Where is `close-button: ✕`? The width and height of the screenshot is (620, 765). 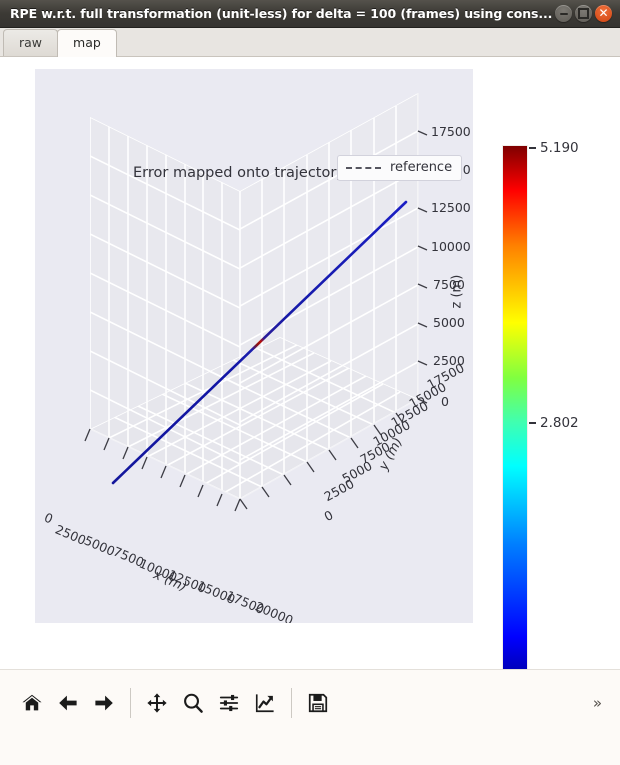
close-button: ✕ is located at coordinates (603, 13).